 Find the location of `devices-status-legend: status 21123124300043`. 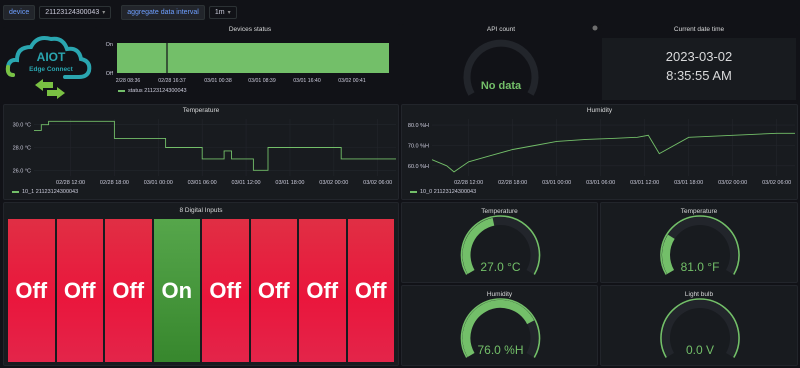

devices-status-legend: status 21123124300043 is located at coordinates (152, 91).